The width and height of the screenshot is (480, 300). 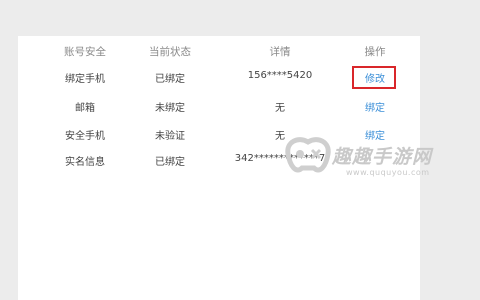 What do you see at coordinates (280, 75) in the screenshot?
I see `row-bind-phone-detail: 156****5420` at bounding box center [280, 75].